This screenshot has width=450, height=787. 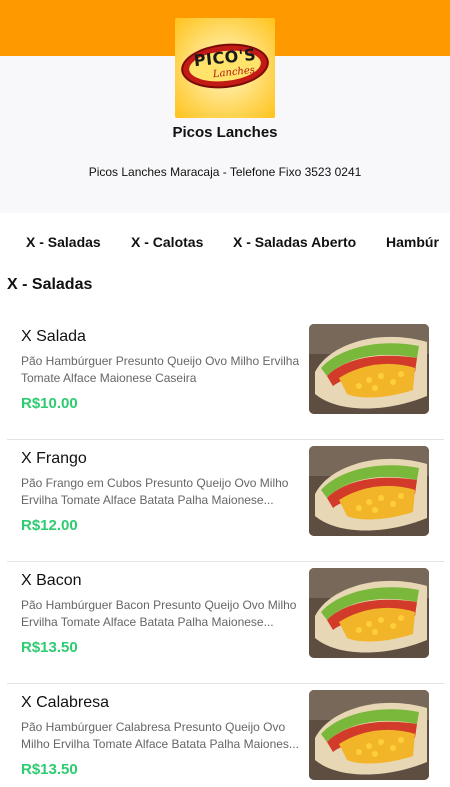 What do you see at coordinates (50, 284) in the screenshot?
I see `section-title: X - Saladas` at bounding box center [50, 284].